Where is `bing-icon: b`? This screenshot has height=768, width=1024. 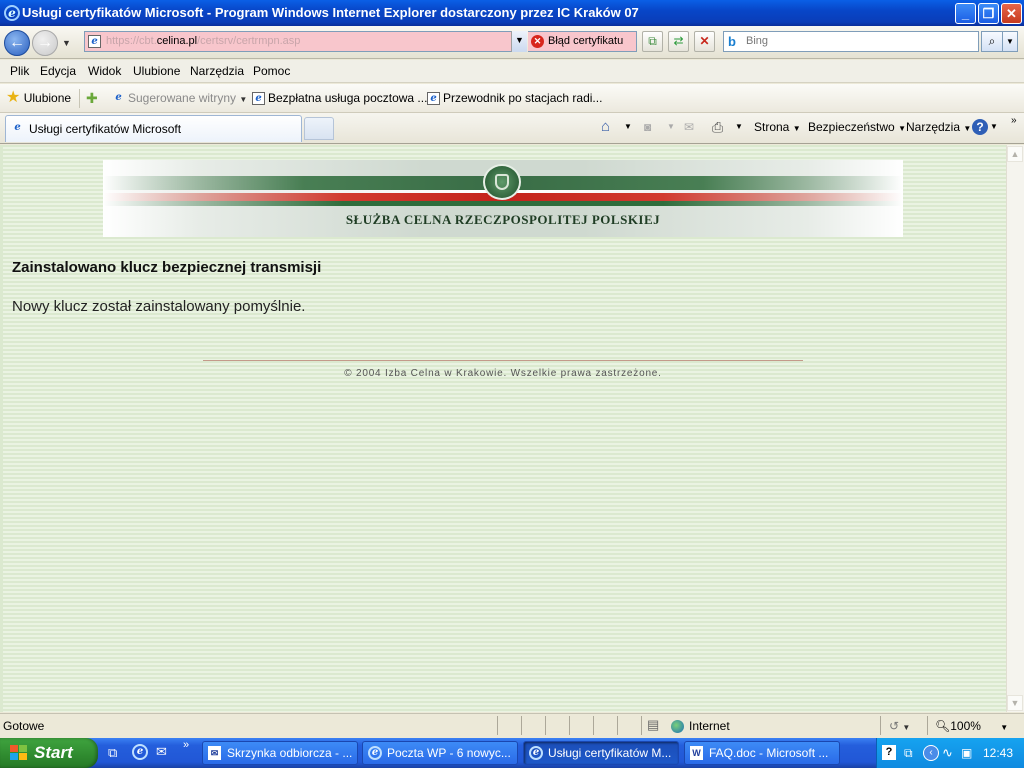 bing-icon: b is located at coordinates (732, 41).